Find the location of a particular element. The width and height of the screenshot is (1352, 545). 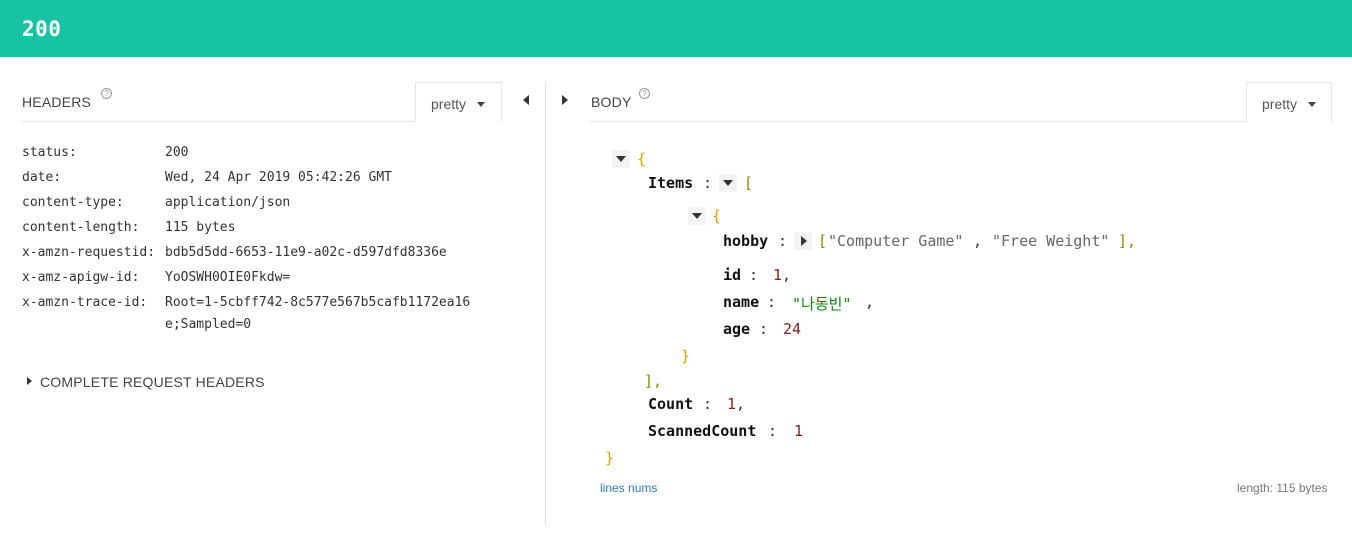

json-hobby-value: "Free Weight" is located at coordinates (1051, 241).